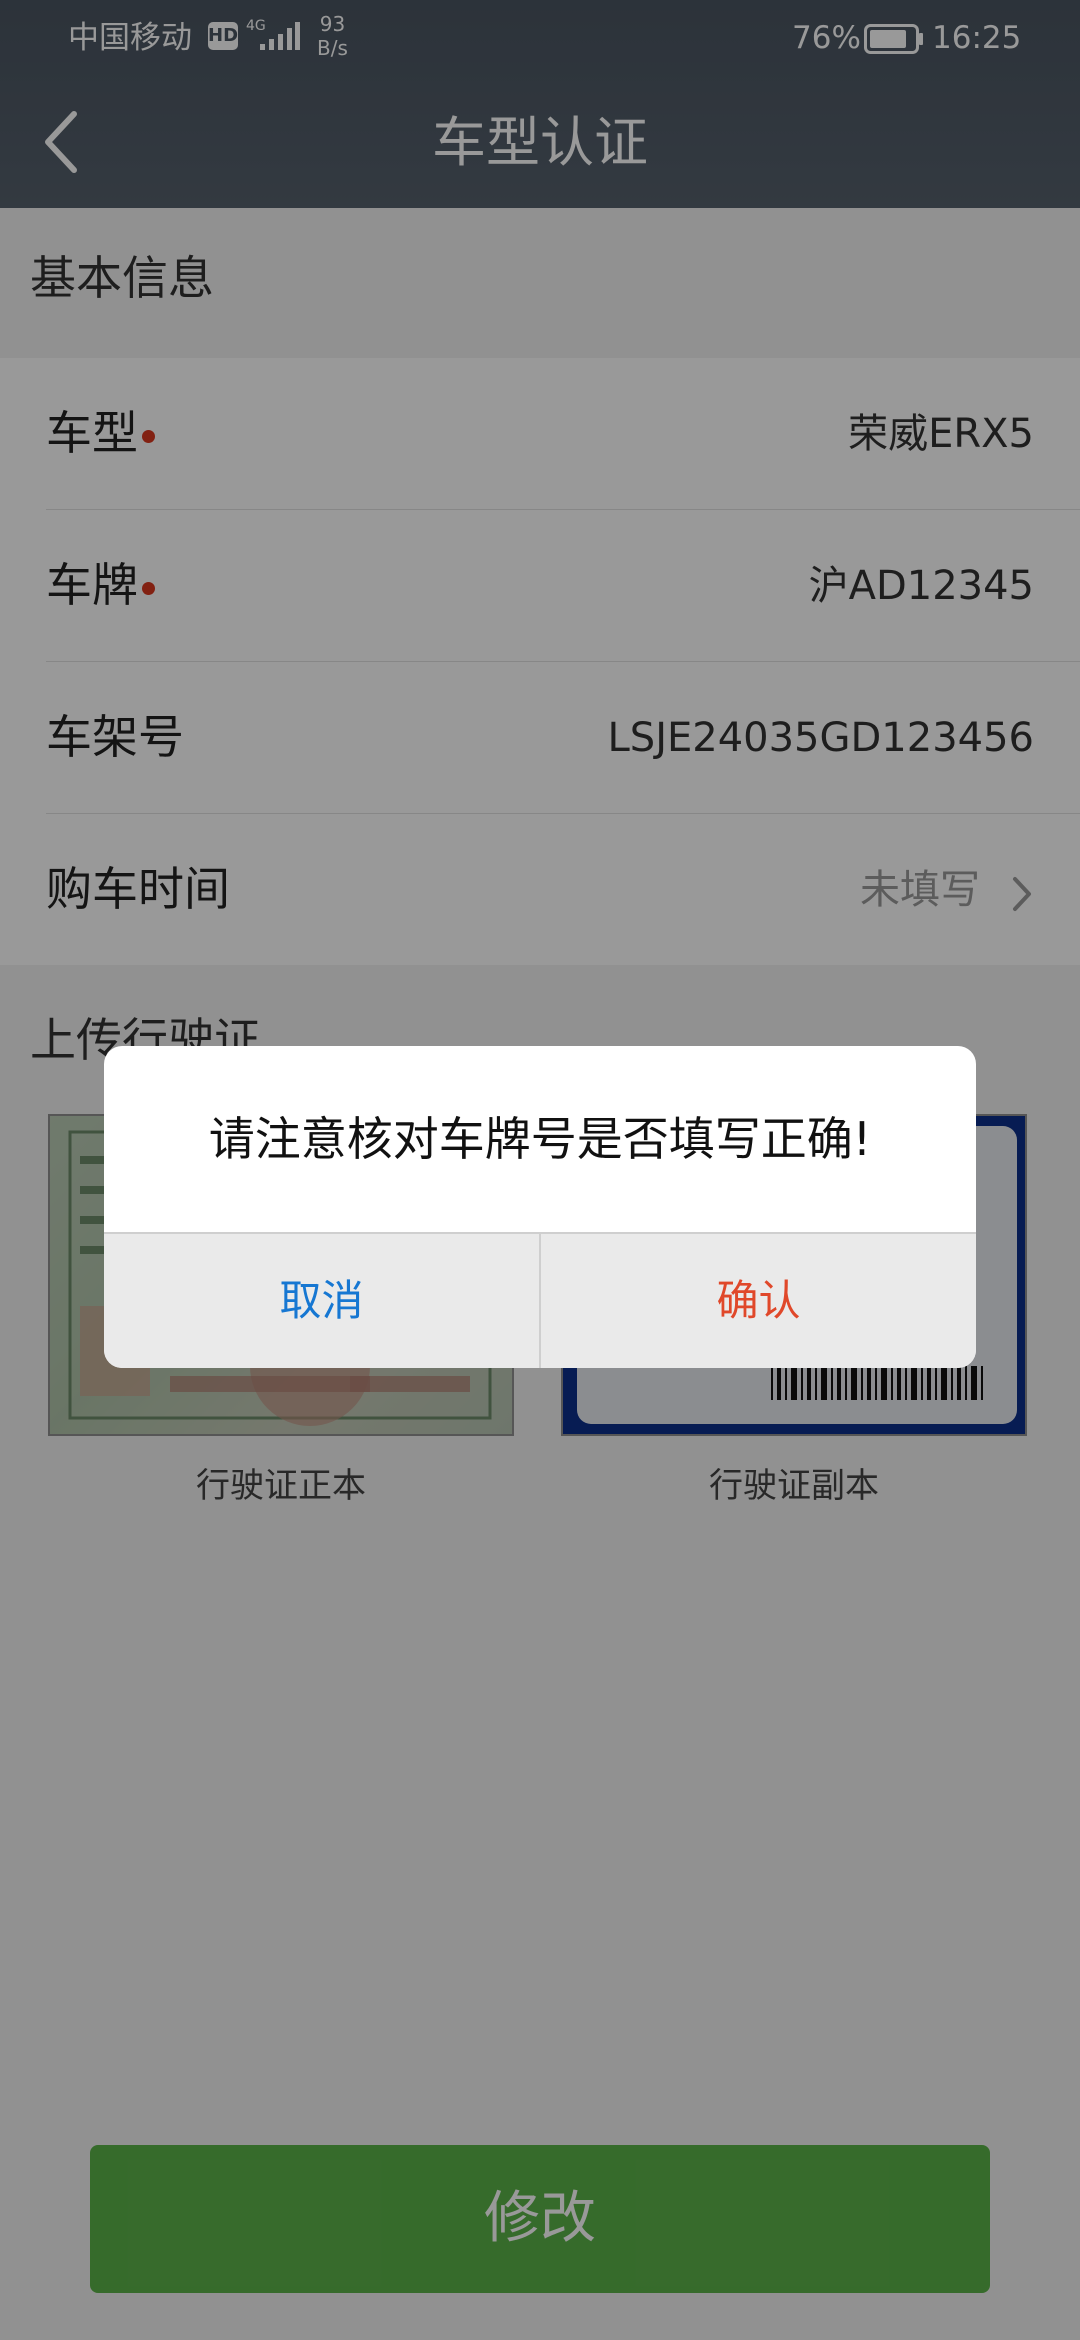  Describe the element at coordinates (321, 1301) in the screenshot. I see `cancel-button: 取消` at that location.